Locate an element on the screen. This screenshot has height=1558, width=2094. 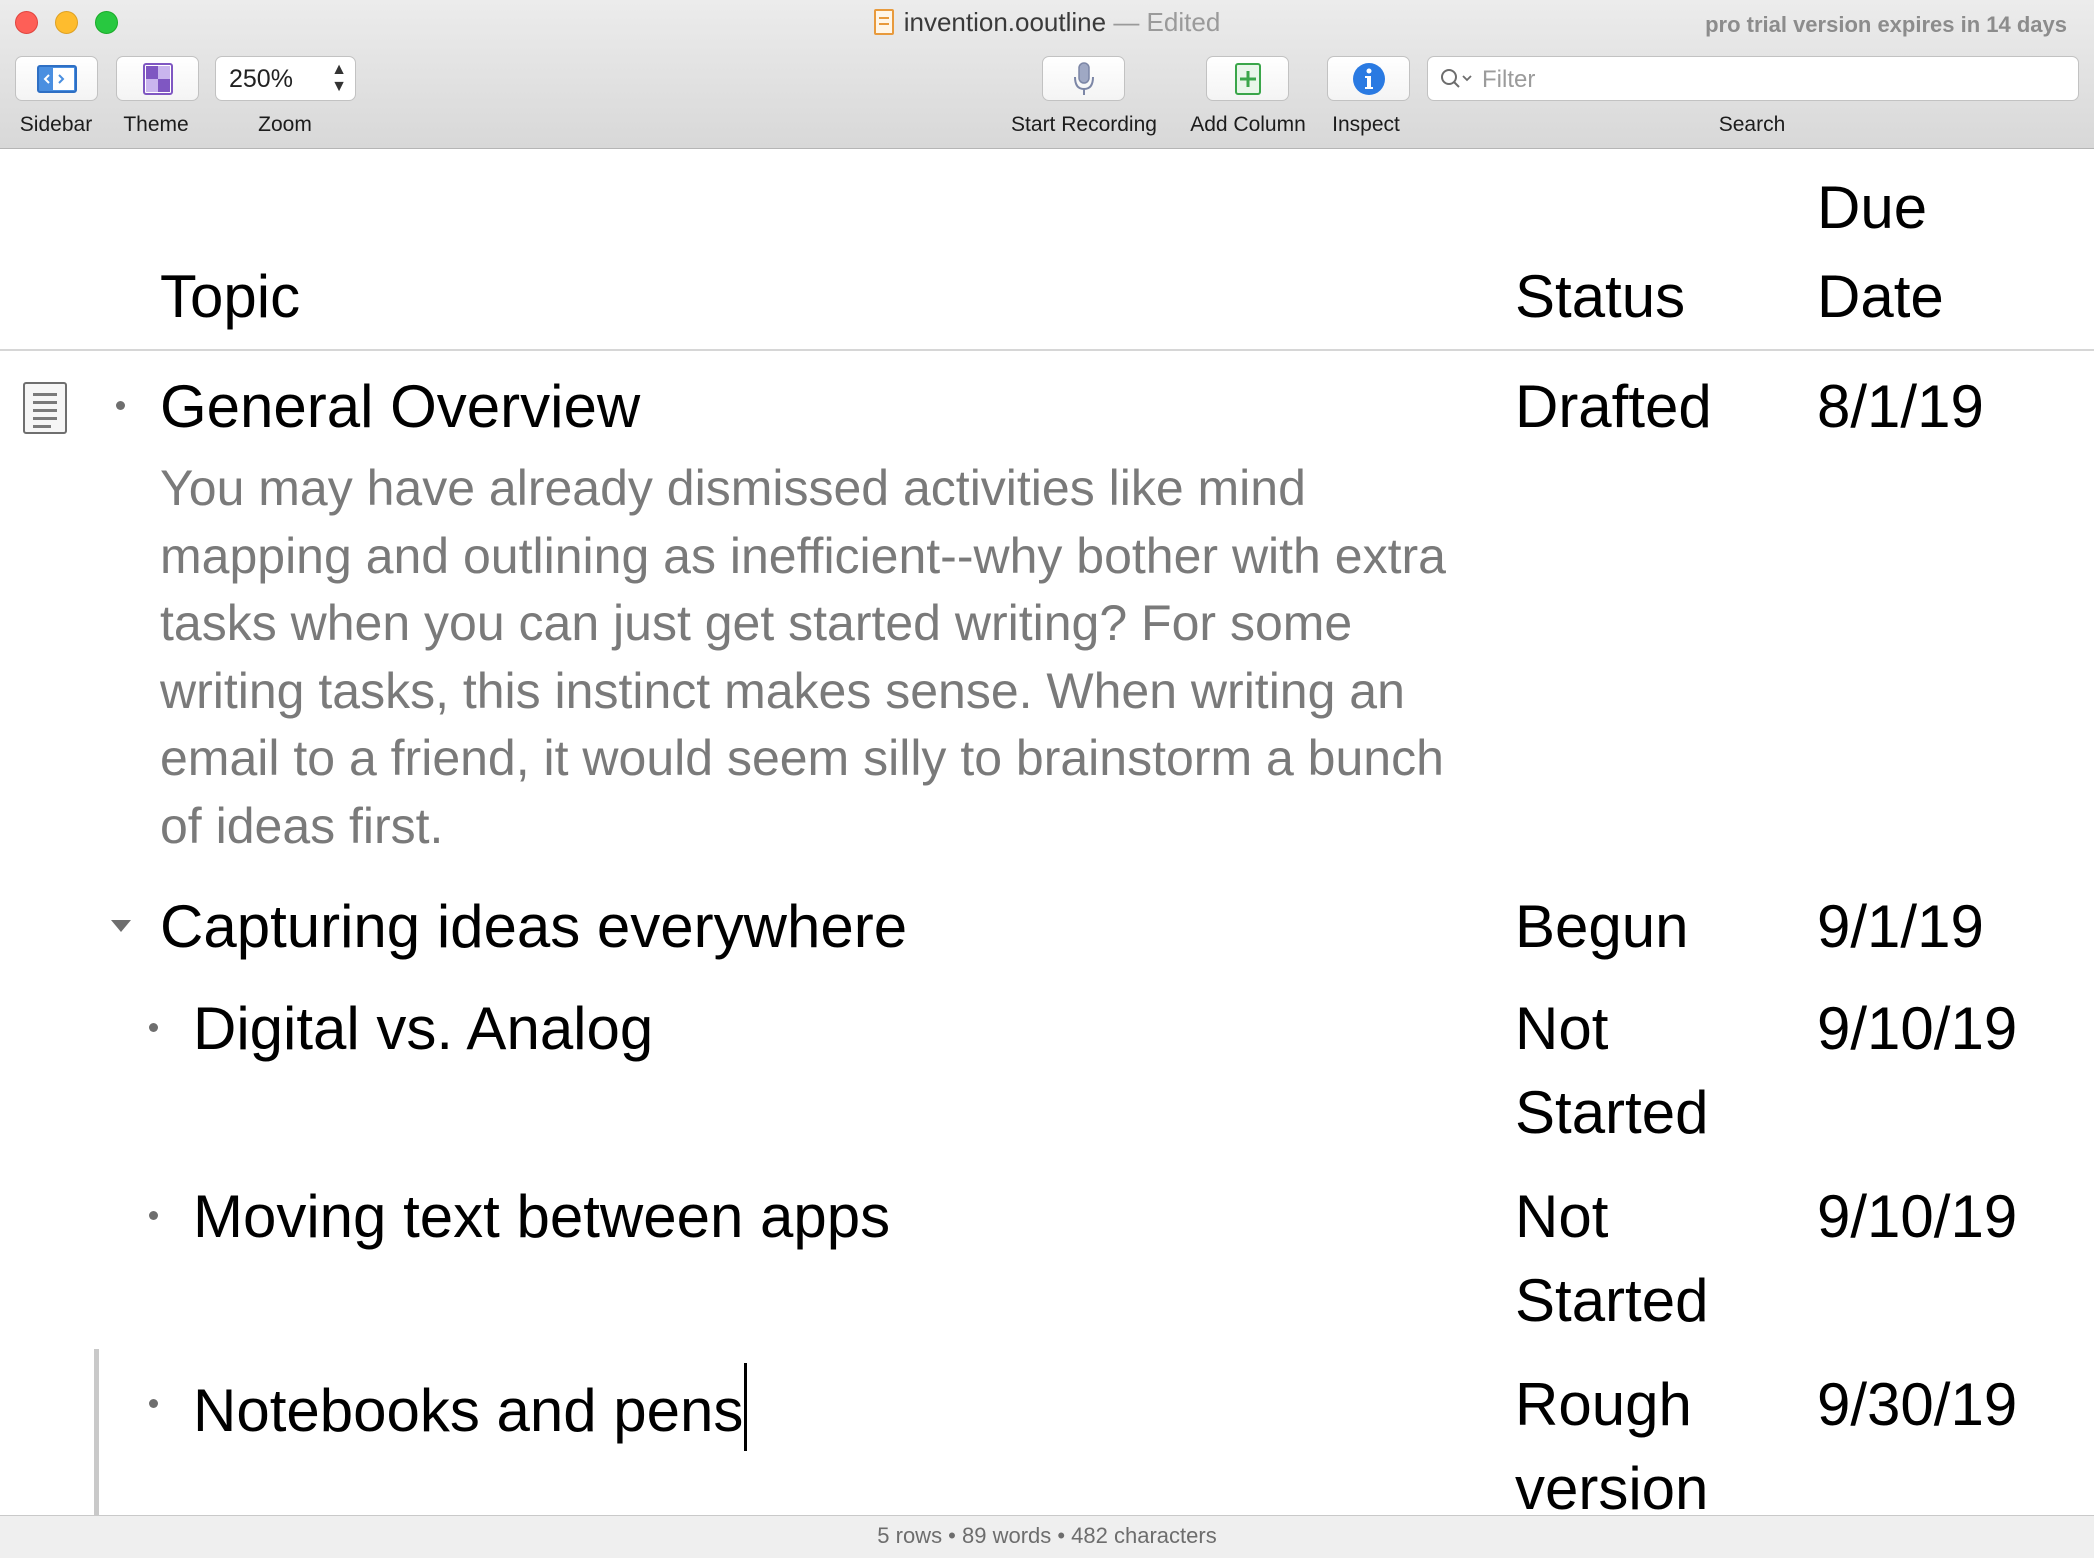
add-column-icon is located at coordinates (1247, 78).